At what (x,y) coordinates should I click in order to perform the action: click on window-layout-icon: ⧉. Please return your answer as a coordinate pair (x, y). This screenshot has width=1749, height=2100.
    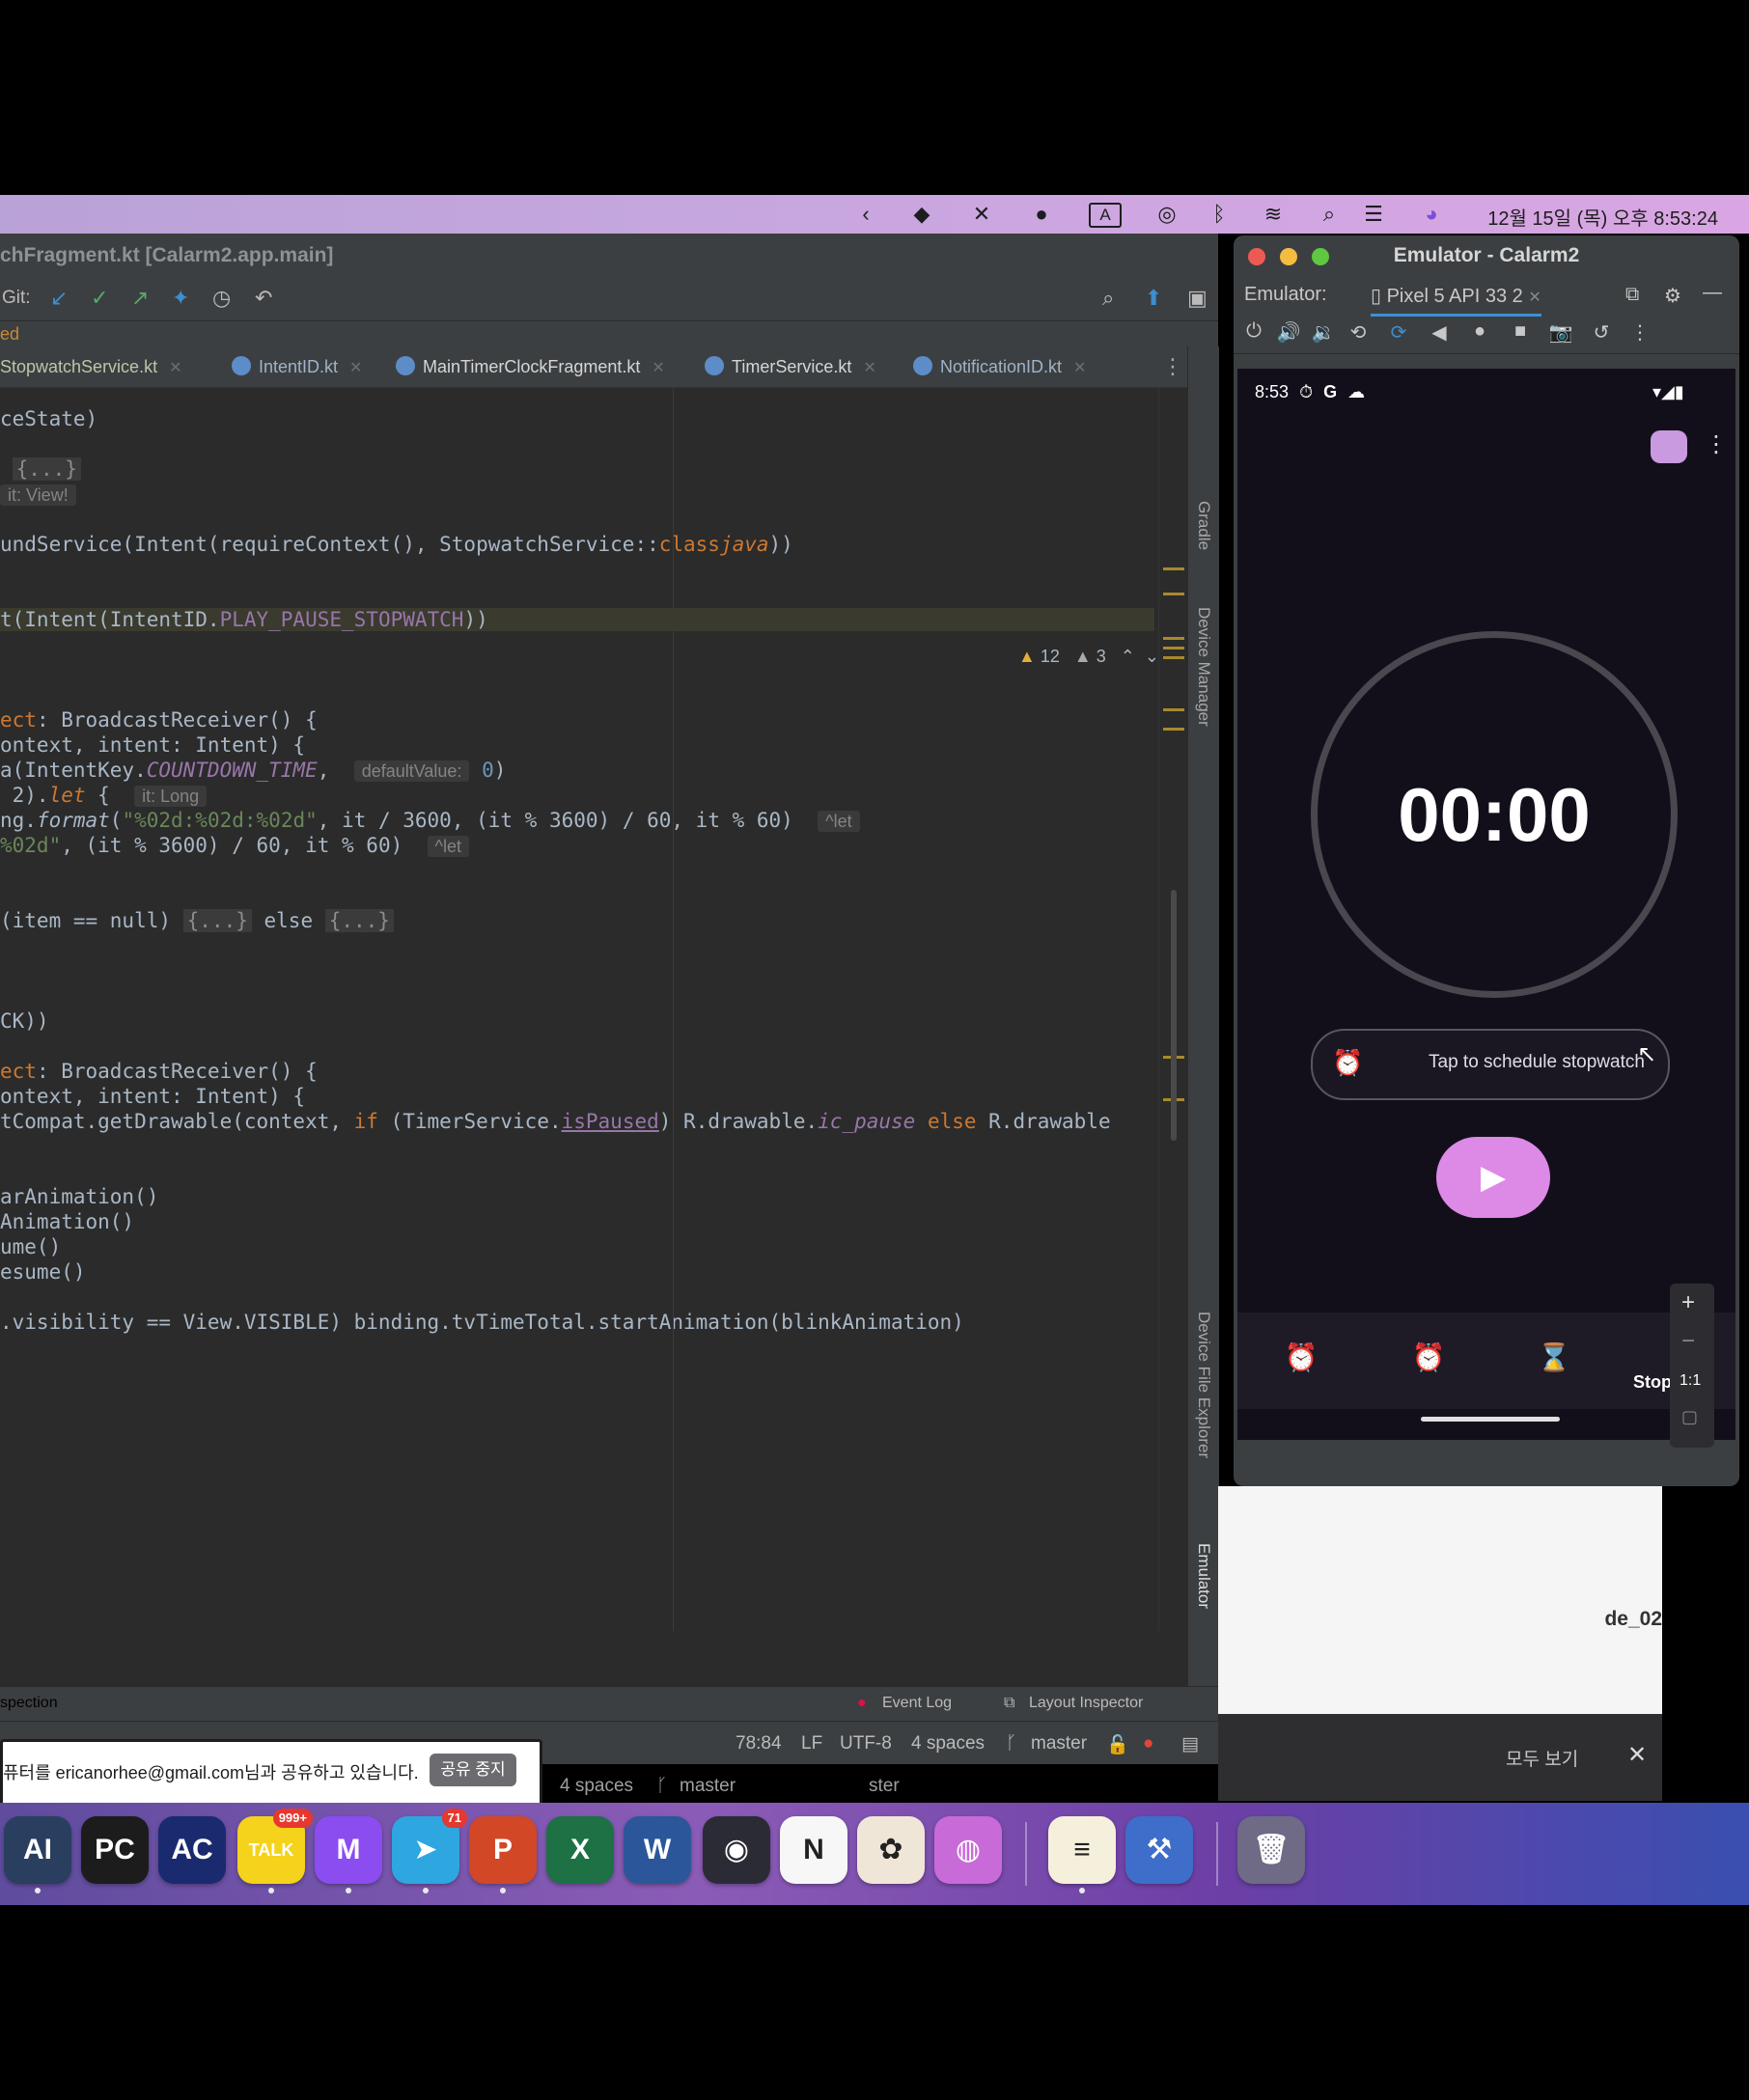
    Looking at the image, I should click on (1632, 295).